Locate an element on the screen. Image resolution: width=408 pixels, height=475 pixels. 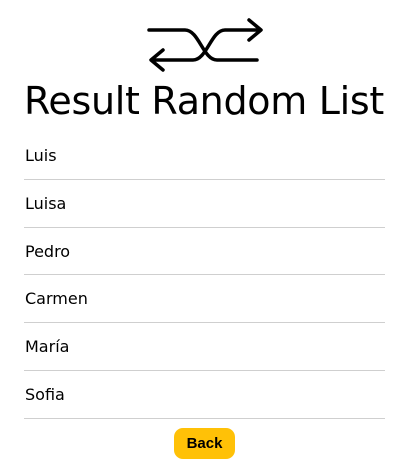
list-item: Luisa is located at coordinates (204, 204).